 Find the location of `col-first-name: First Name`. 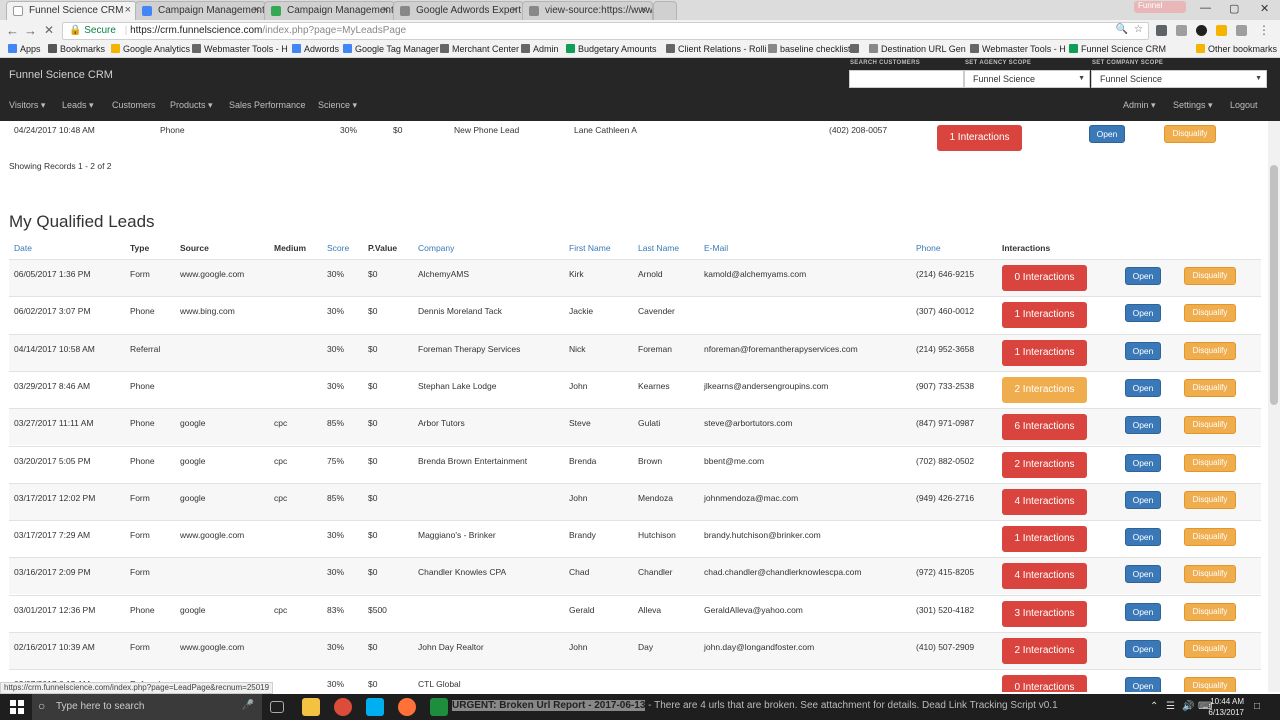

col-first-name: First Name is located at coordinates (590, 248).